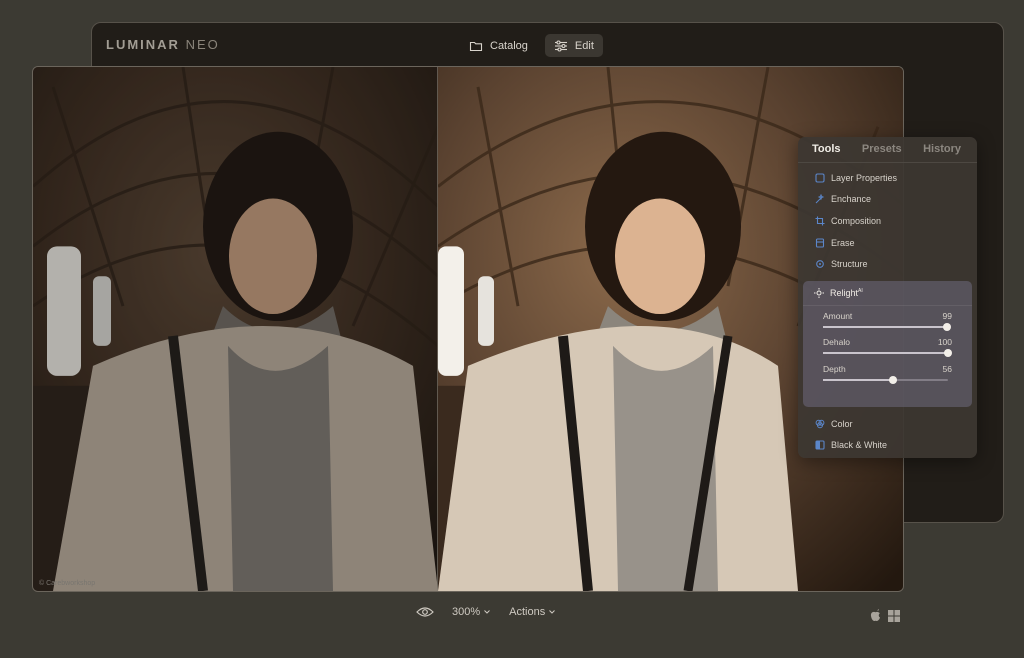  Describe the element at coordinates (826, 152) in the screenshot. I see `tab-tools: Tools` at that location.